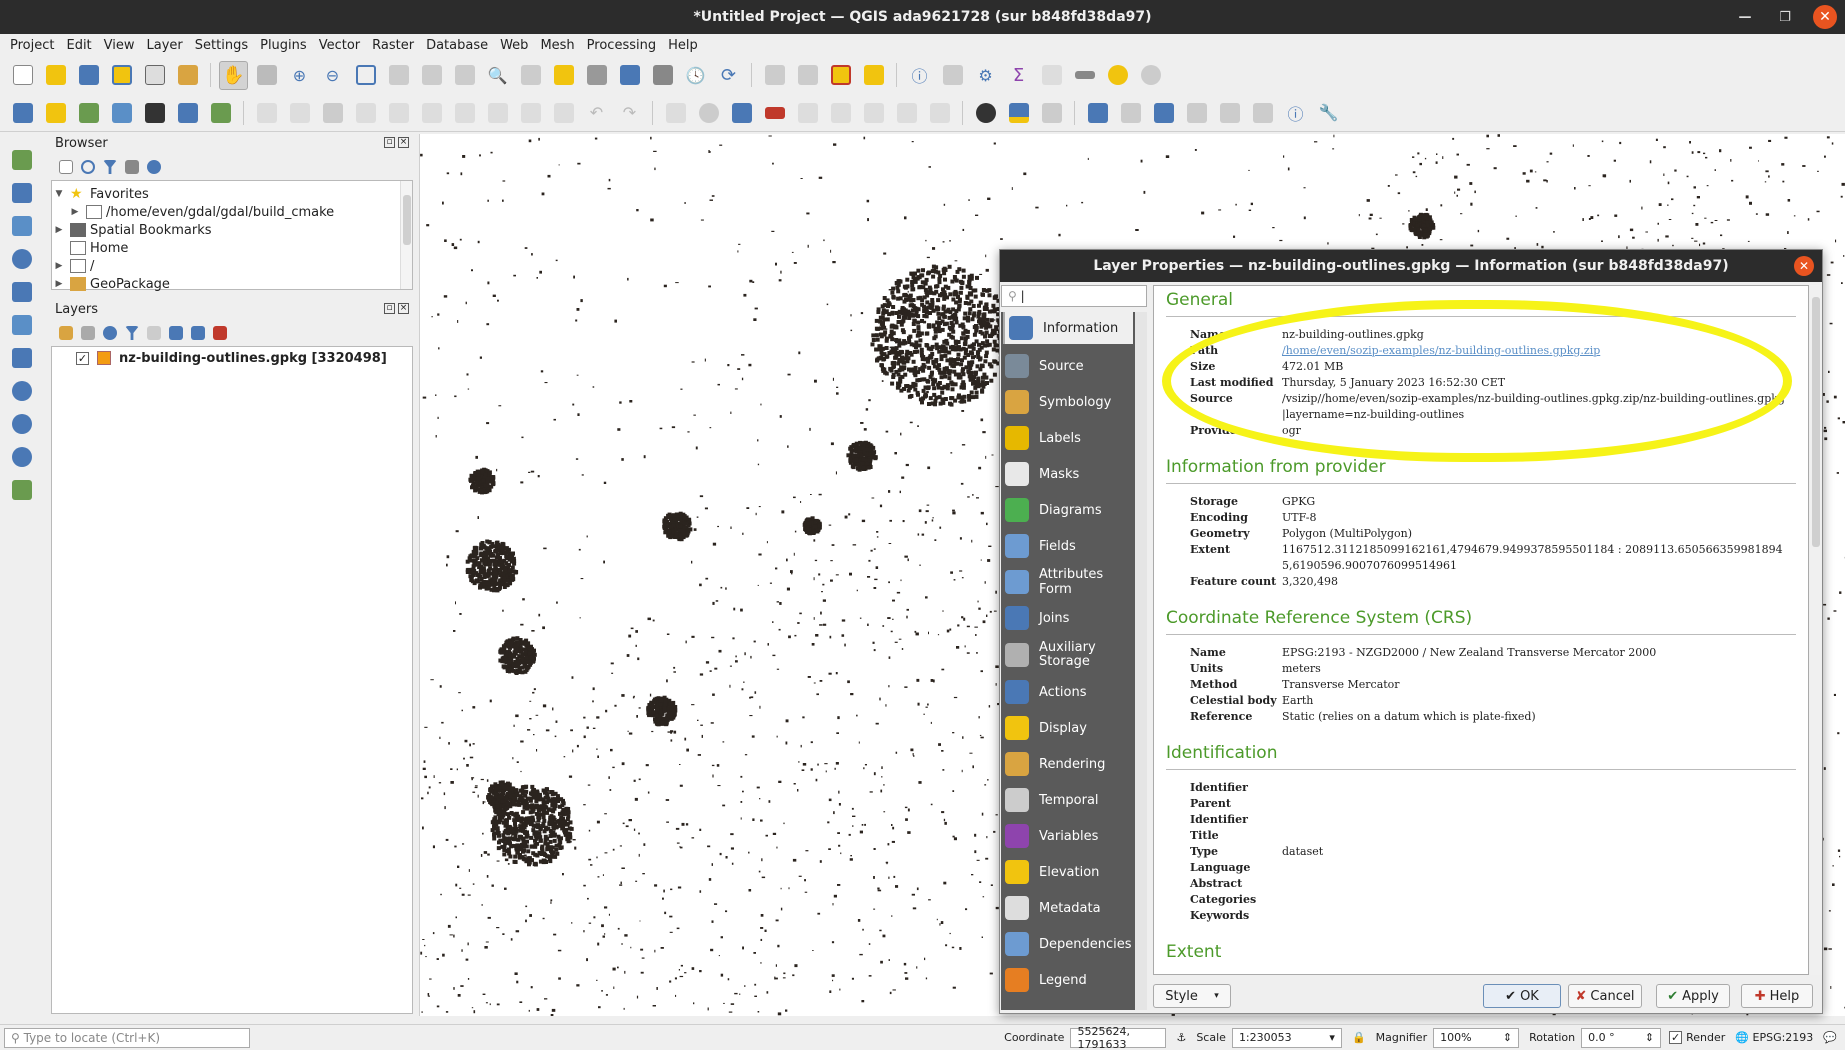 This screenshot has width=1845, height=1050. I want to click on new-bookmark-icon, so click(629, 75).